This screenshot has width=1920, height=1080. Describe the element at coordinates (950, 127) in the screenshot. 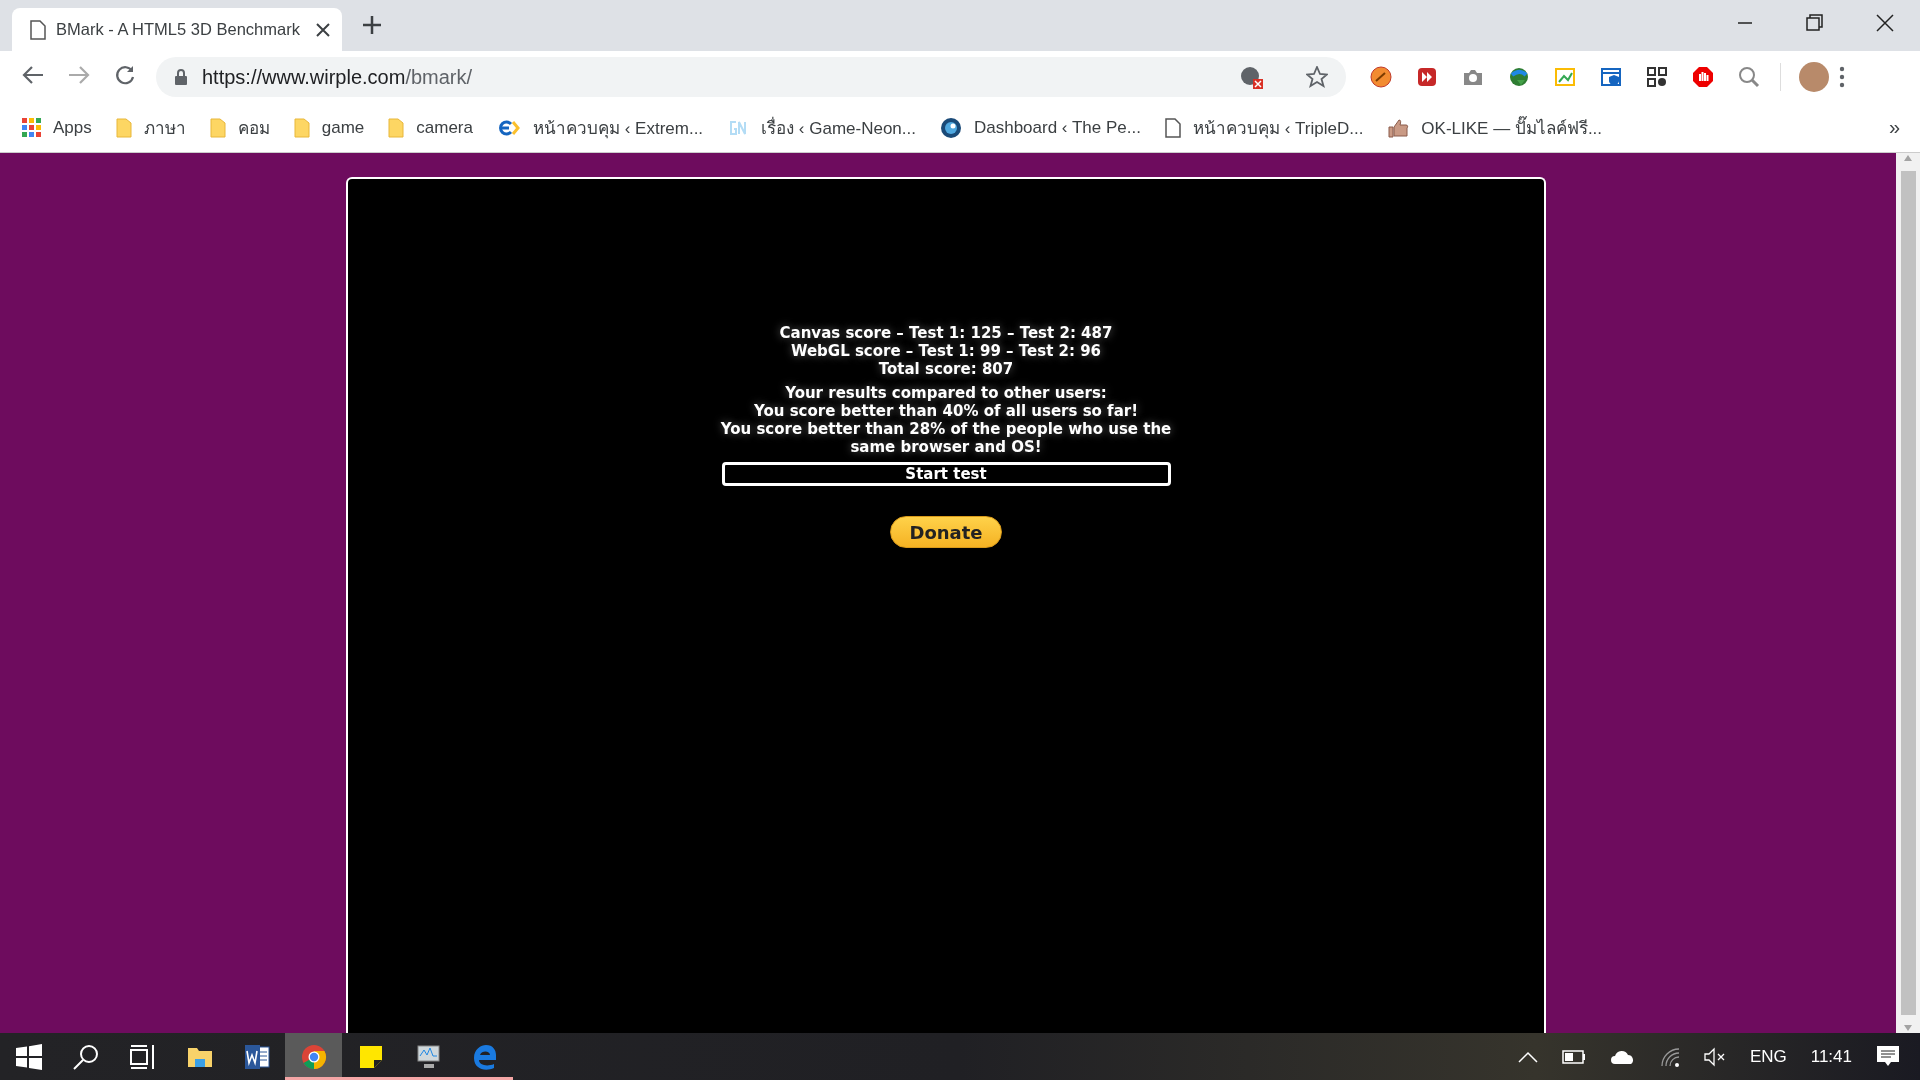

I see `disc-icon` at that location.